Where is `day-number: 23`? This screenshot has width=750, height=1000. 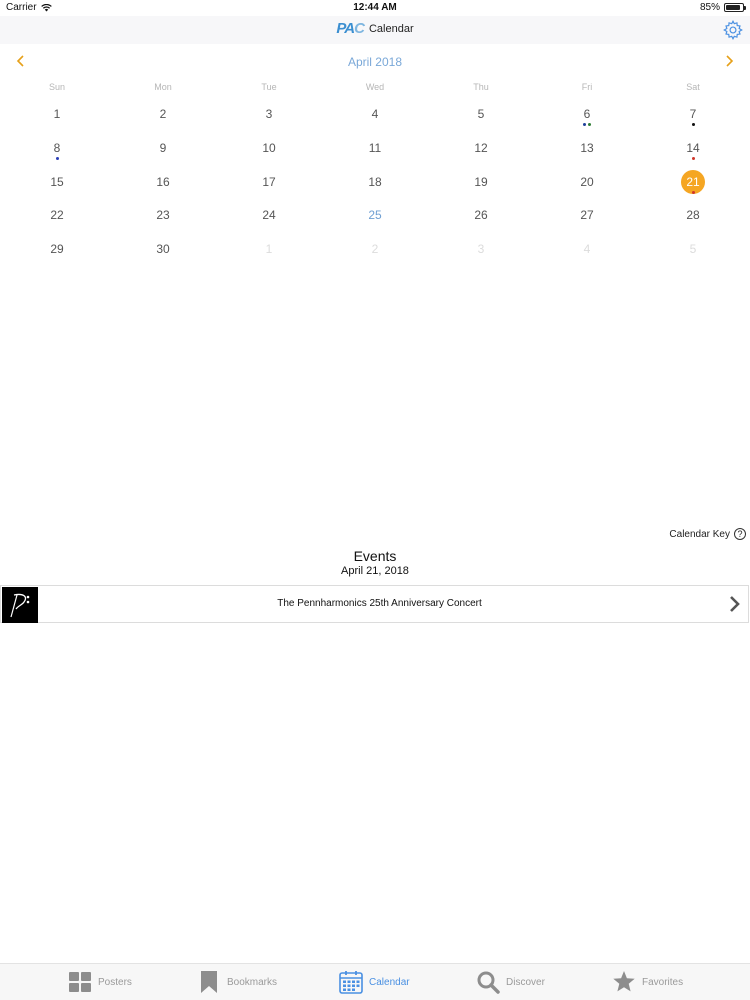
day-number: 23 is located at coordinates (163, 215).